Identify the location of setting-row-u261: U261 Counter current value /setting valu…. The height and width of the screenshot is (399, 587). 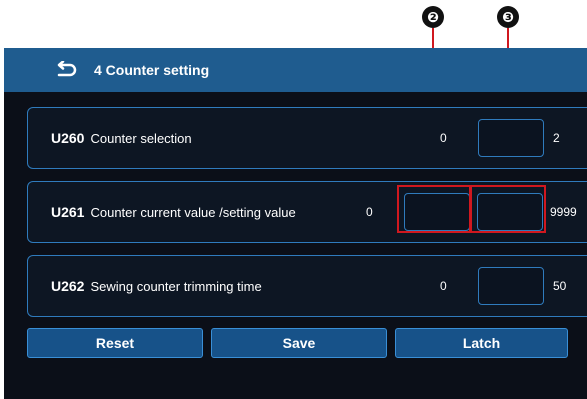
(307, 212).